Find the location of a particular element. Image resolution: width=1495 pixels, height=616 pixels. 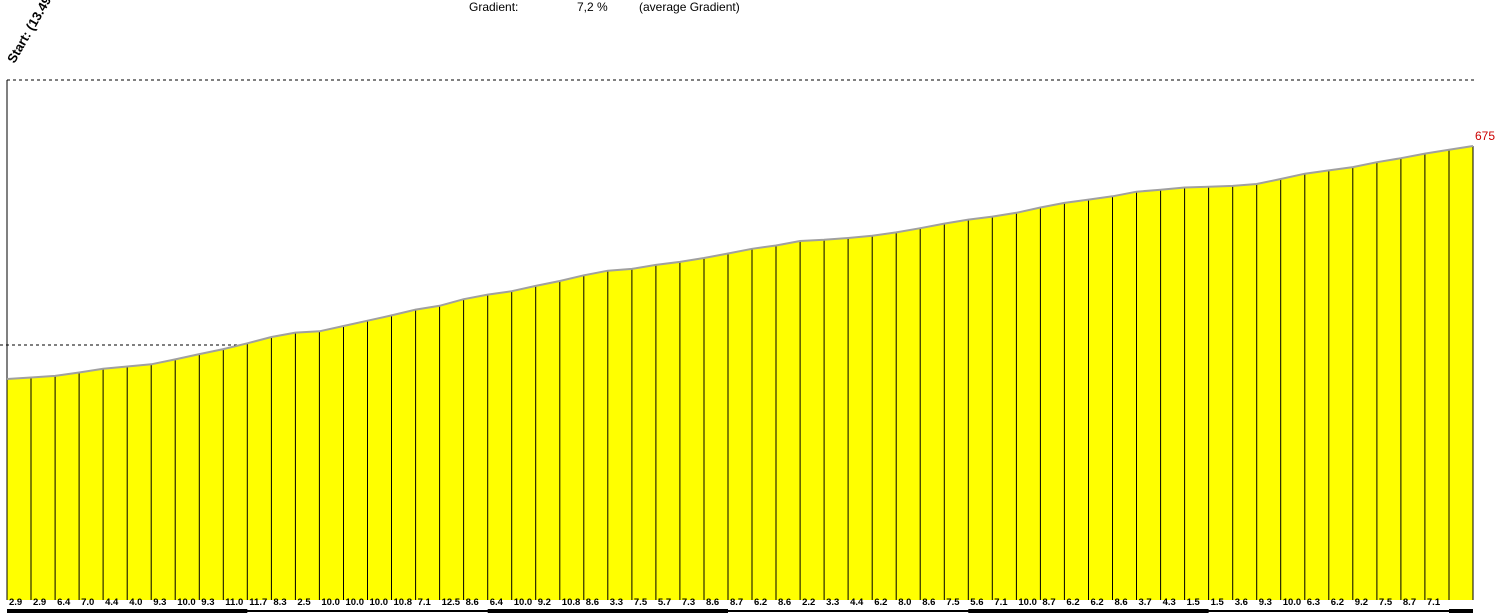

segment-gradient-label: 5.6 is located at coordinates (976, 602).